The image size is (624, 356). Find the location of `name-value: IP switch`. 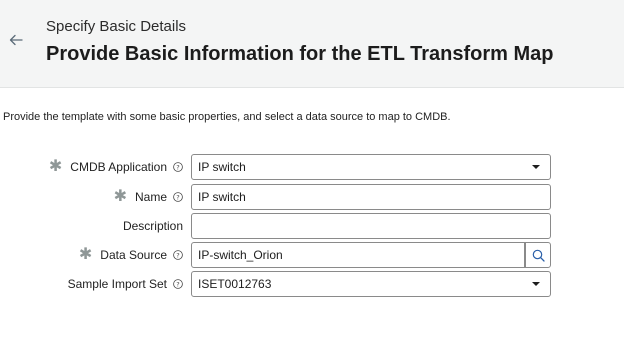

name-value: IP switch is located at coordinates (222, 197).